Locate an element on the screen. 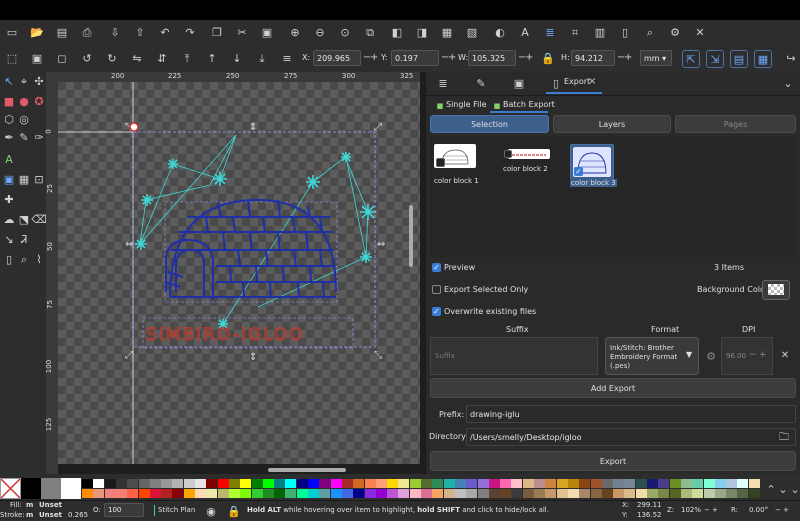 Image resolution: width=800 pixels, height=521 pixels. connector-tool-icon: ↘ is located at coordinates (9, 239).